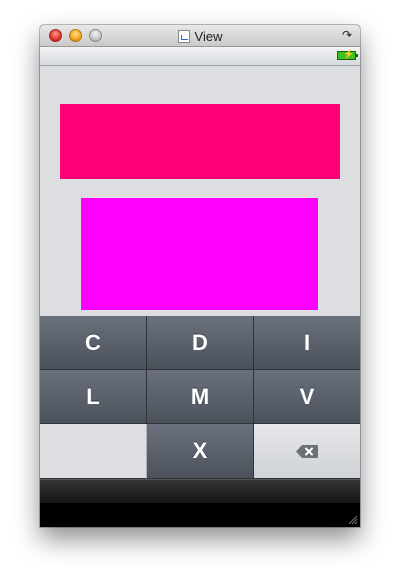 The width and height of the screenshot is (400, 582). I want to click on key-v: V, so click(307, 397).